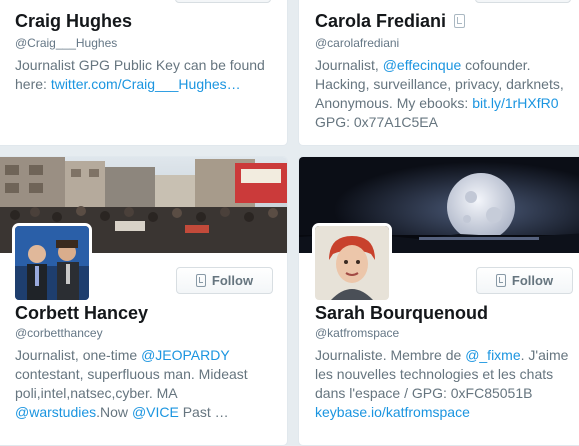 The height and width of the screenshot is (446, 579). What do you see at coordinates (422, 65) in the screenshot?
I see `bio-mention: @effecinque` at bounding box center [422, 65].